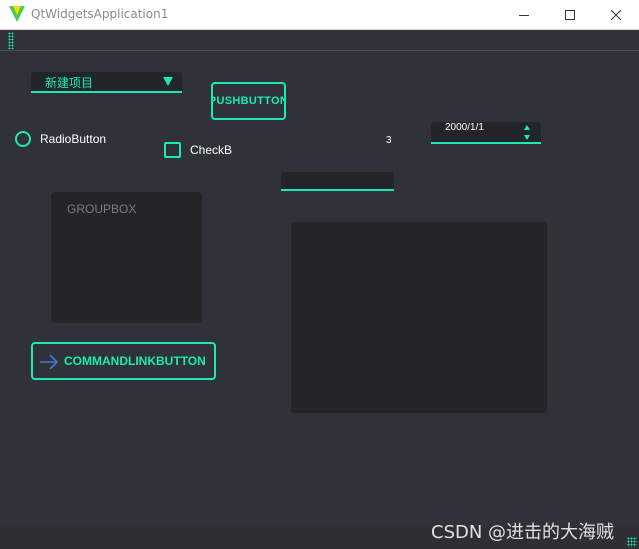  I want to click on group-box: GROUPBOX, so click(126, 257).